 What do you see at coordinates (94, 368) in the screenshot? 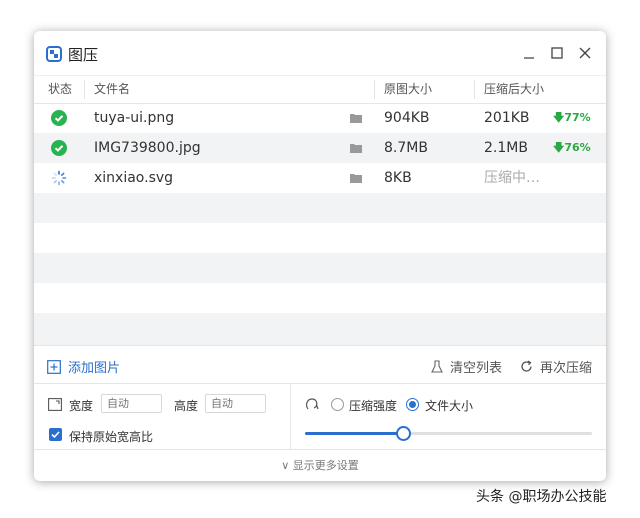
I see `add-images-label: 添加图片` at bounding box center [94, 368].